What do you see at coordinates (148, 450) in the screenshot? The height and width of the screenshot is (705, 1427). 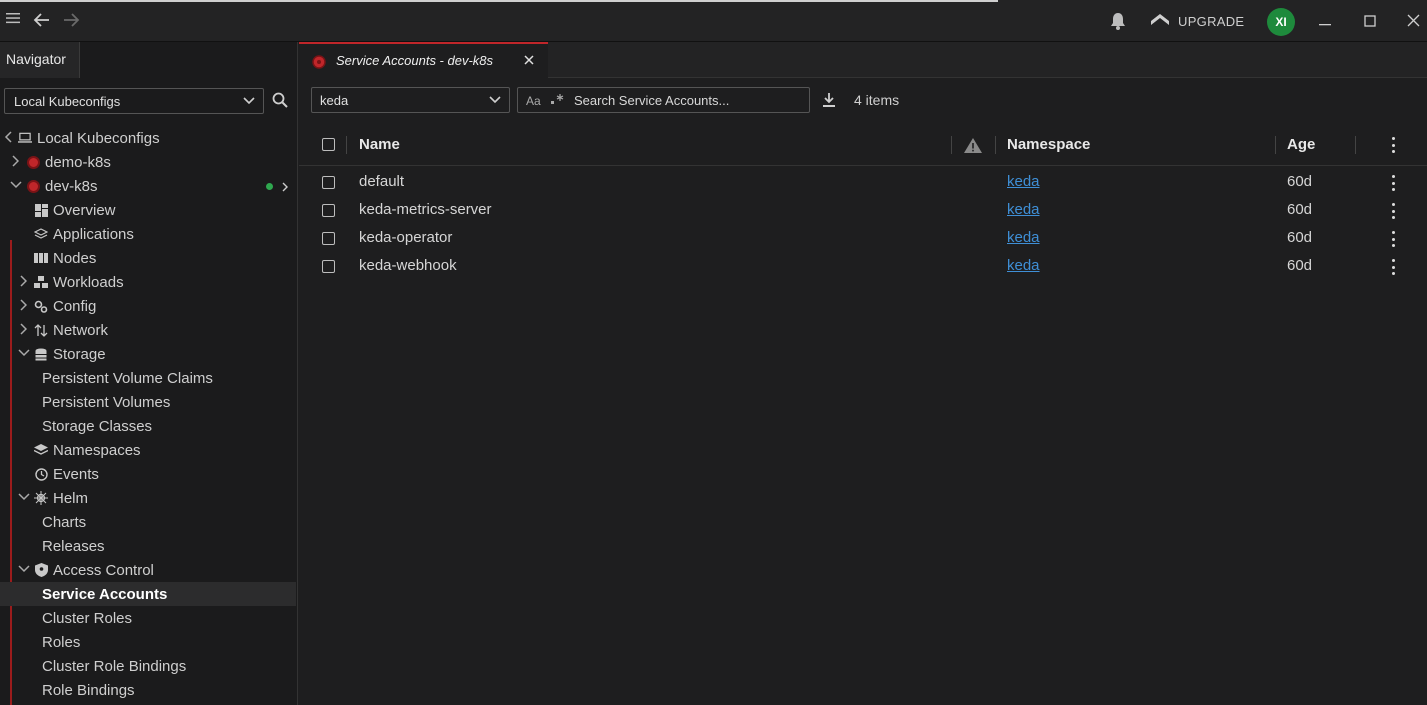 I see `nav-item-namespaces: Namespaces` at bounding box center [148, 450].